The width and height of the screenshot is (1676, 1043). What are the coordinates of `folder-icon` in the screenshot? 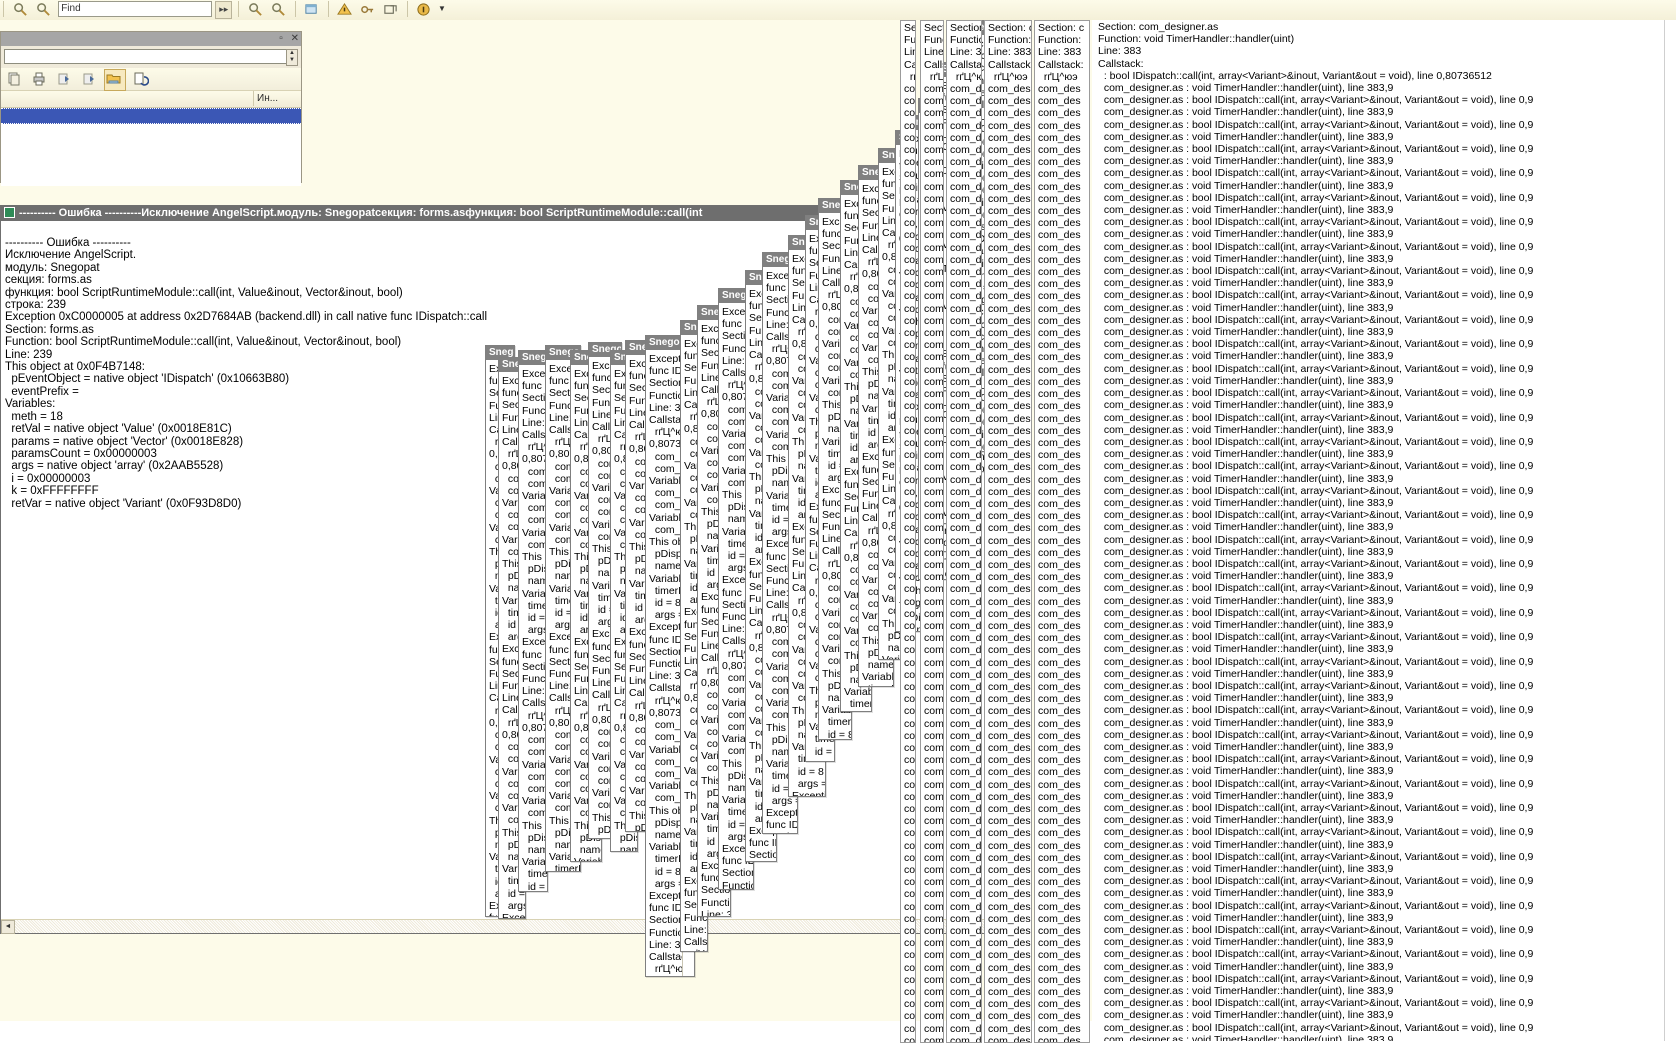 It's located at (115, 80).